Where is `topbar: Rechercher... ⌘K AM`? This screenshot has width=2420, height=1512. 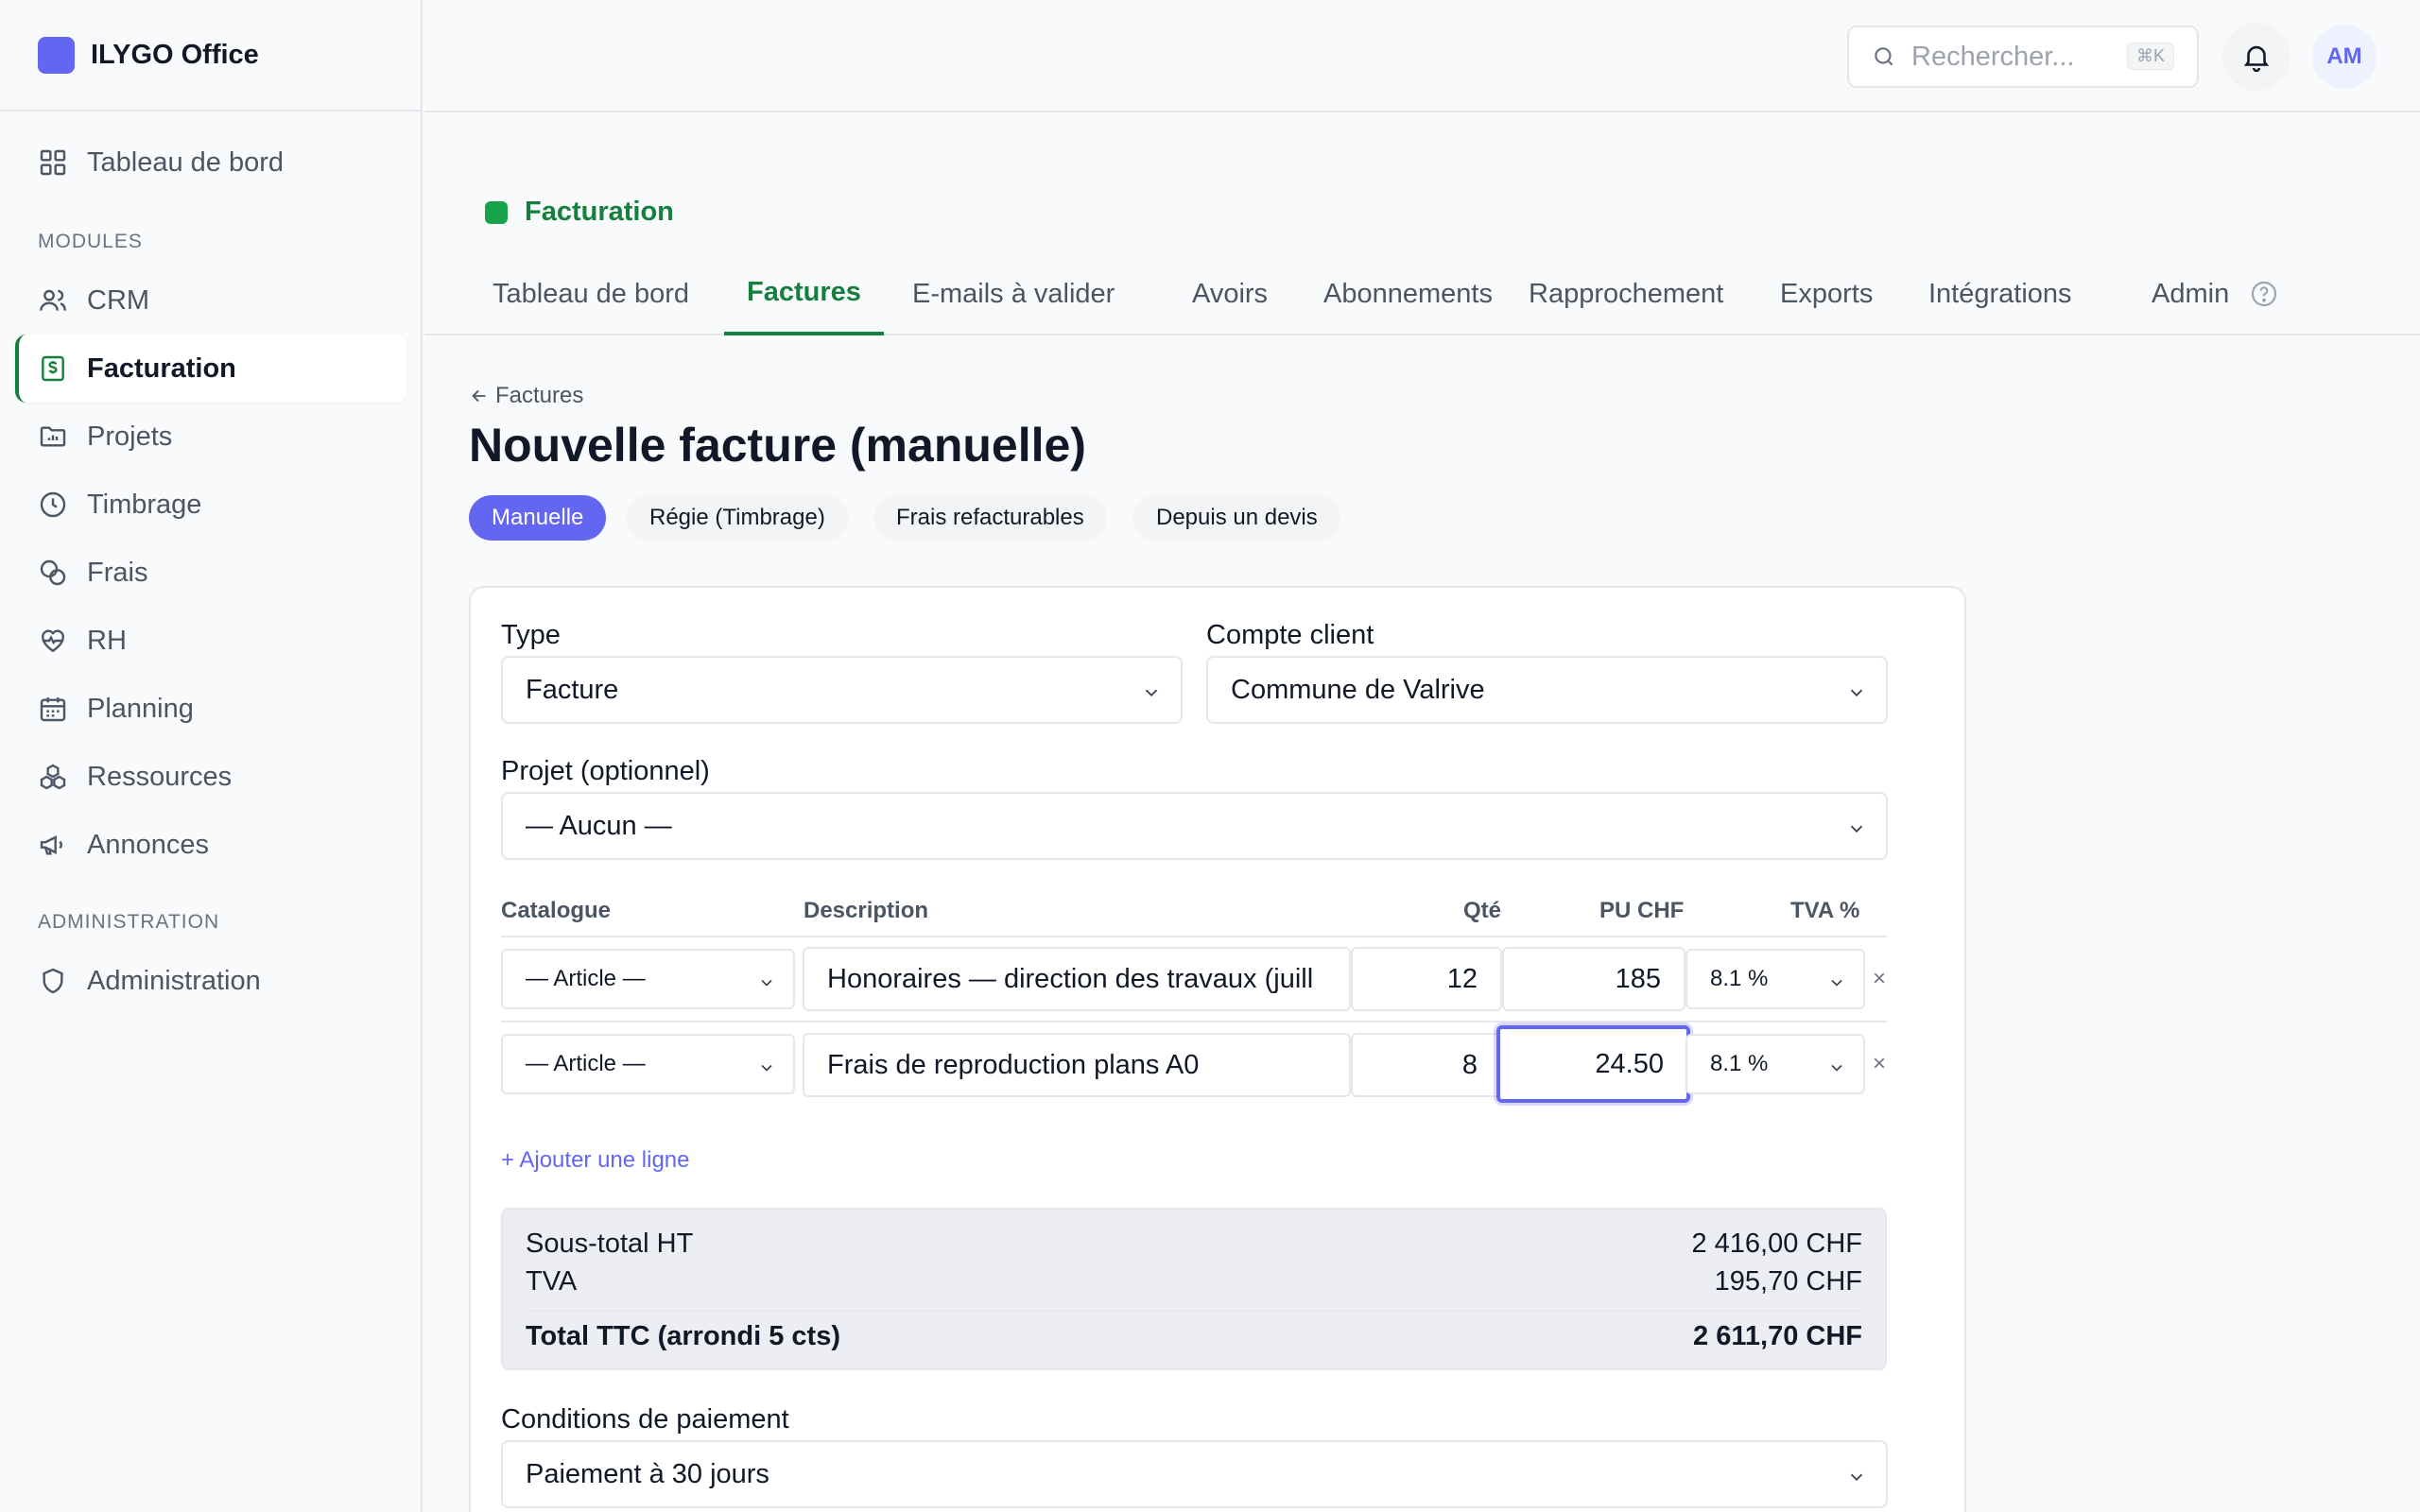
topbar: Rechercher... ⌘K AM is located at coordinates (1422, 56).